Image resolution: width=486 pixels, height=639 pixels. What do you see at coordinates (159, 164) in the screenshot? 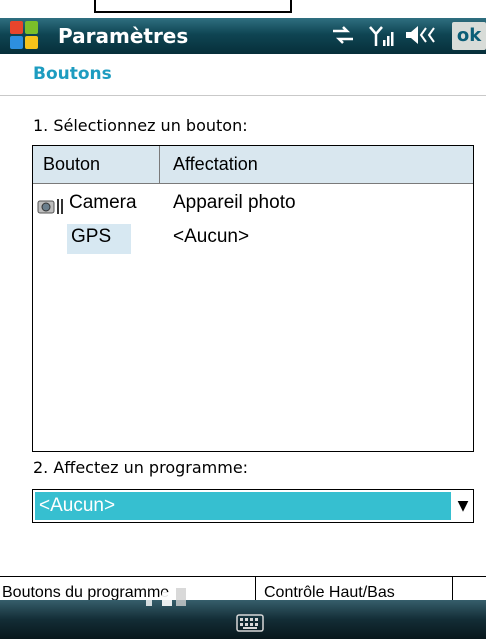
I see `column-divider` at bounding box center [159, 164].